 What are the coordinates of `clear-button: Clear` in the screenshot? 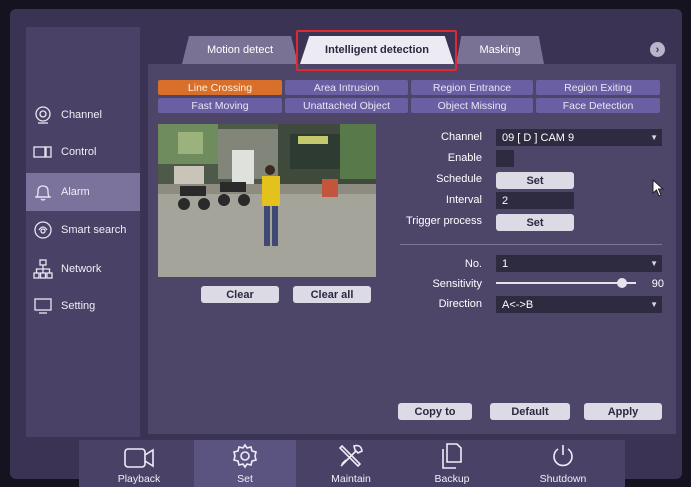 It's located at (240, 294).